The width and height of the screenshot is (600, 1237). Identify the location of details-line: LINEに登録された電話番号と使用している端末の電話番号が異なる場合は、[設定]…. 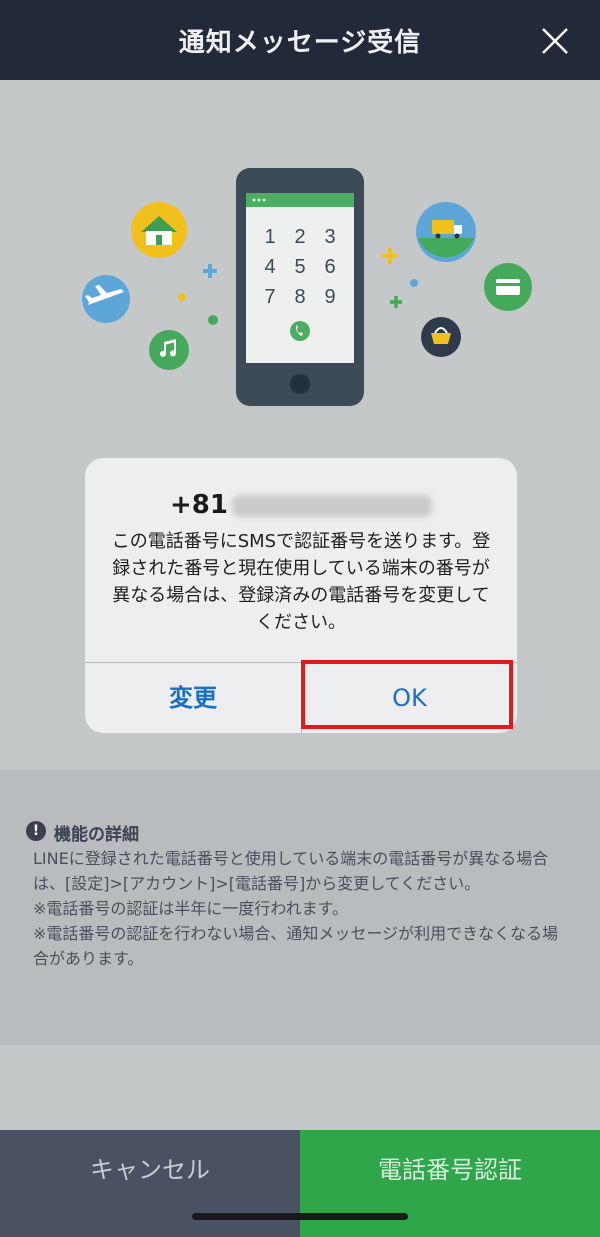
(291, 871).